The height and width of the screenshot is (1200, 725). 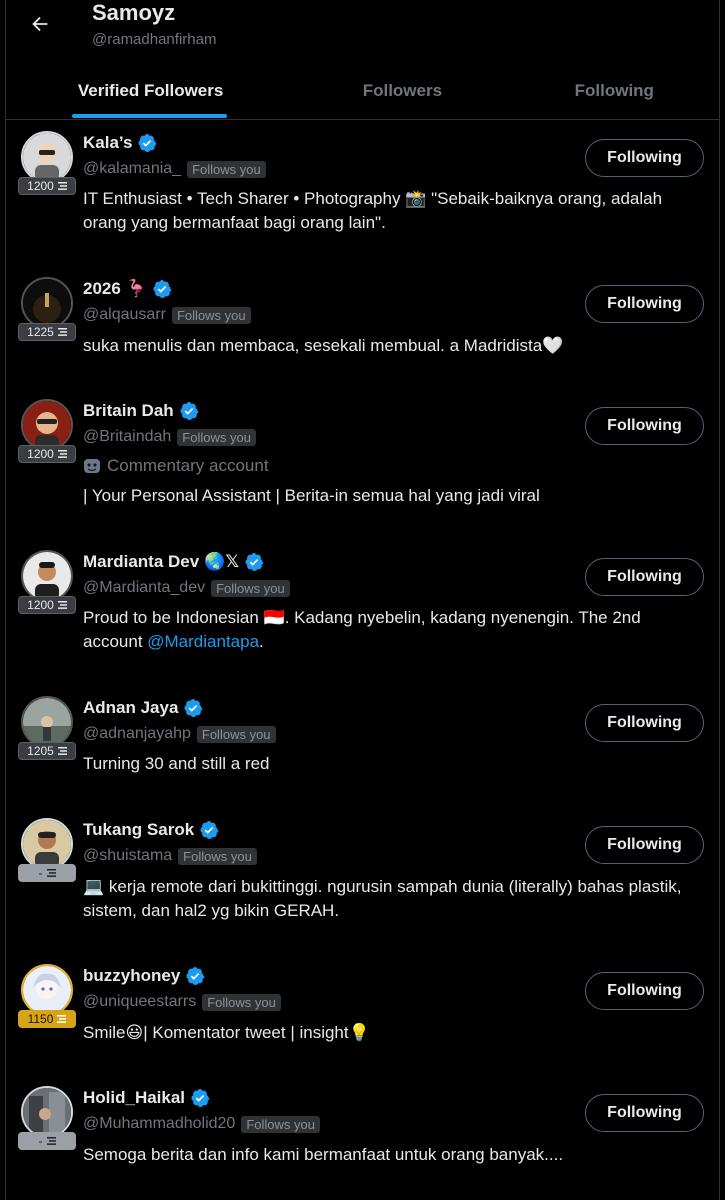 I want to click on display-name: Tukang Sarok, so click(x=151, y=830).